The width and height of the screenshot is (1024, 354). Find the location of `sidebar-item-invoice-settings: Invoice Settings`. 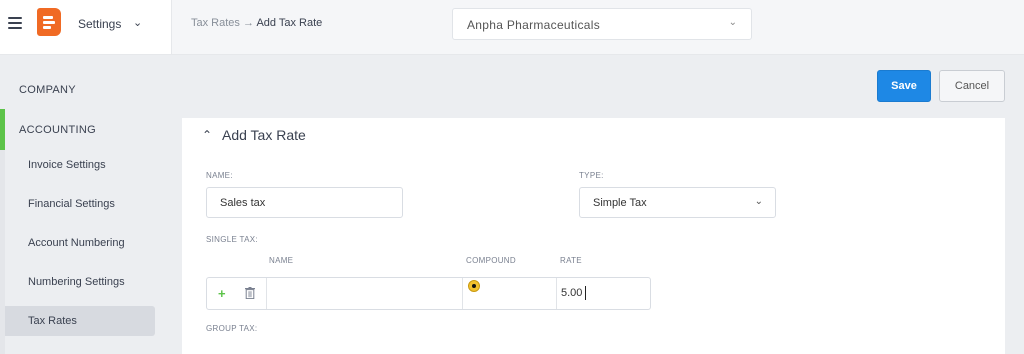

sidebar-item-invoice-settings: Invoice Settings is located at coordinates (67, 165).